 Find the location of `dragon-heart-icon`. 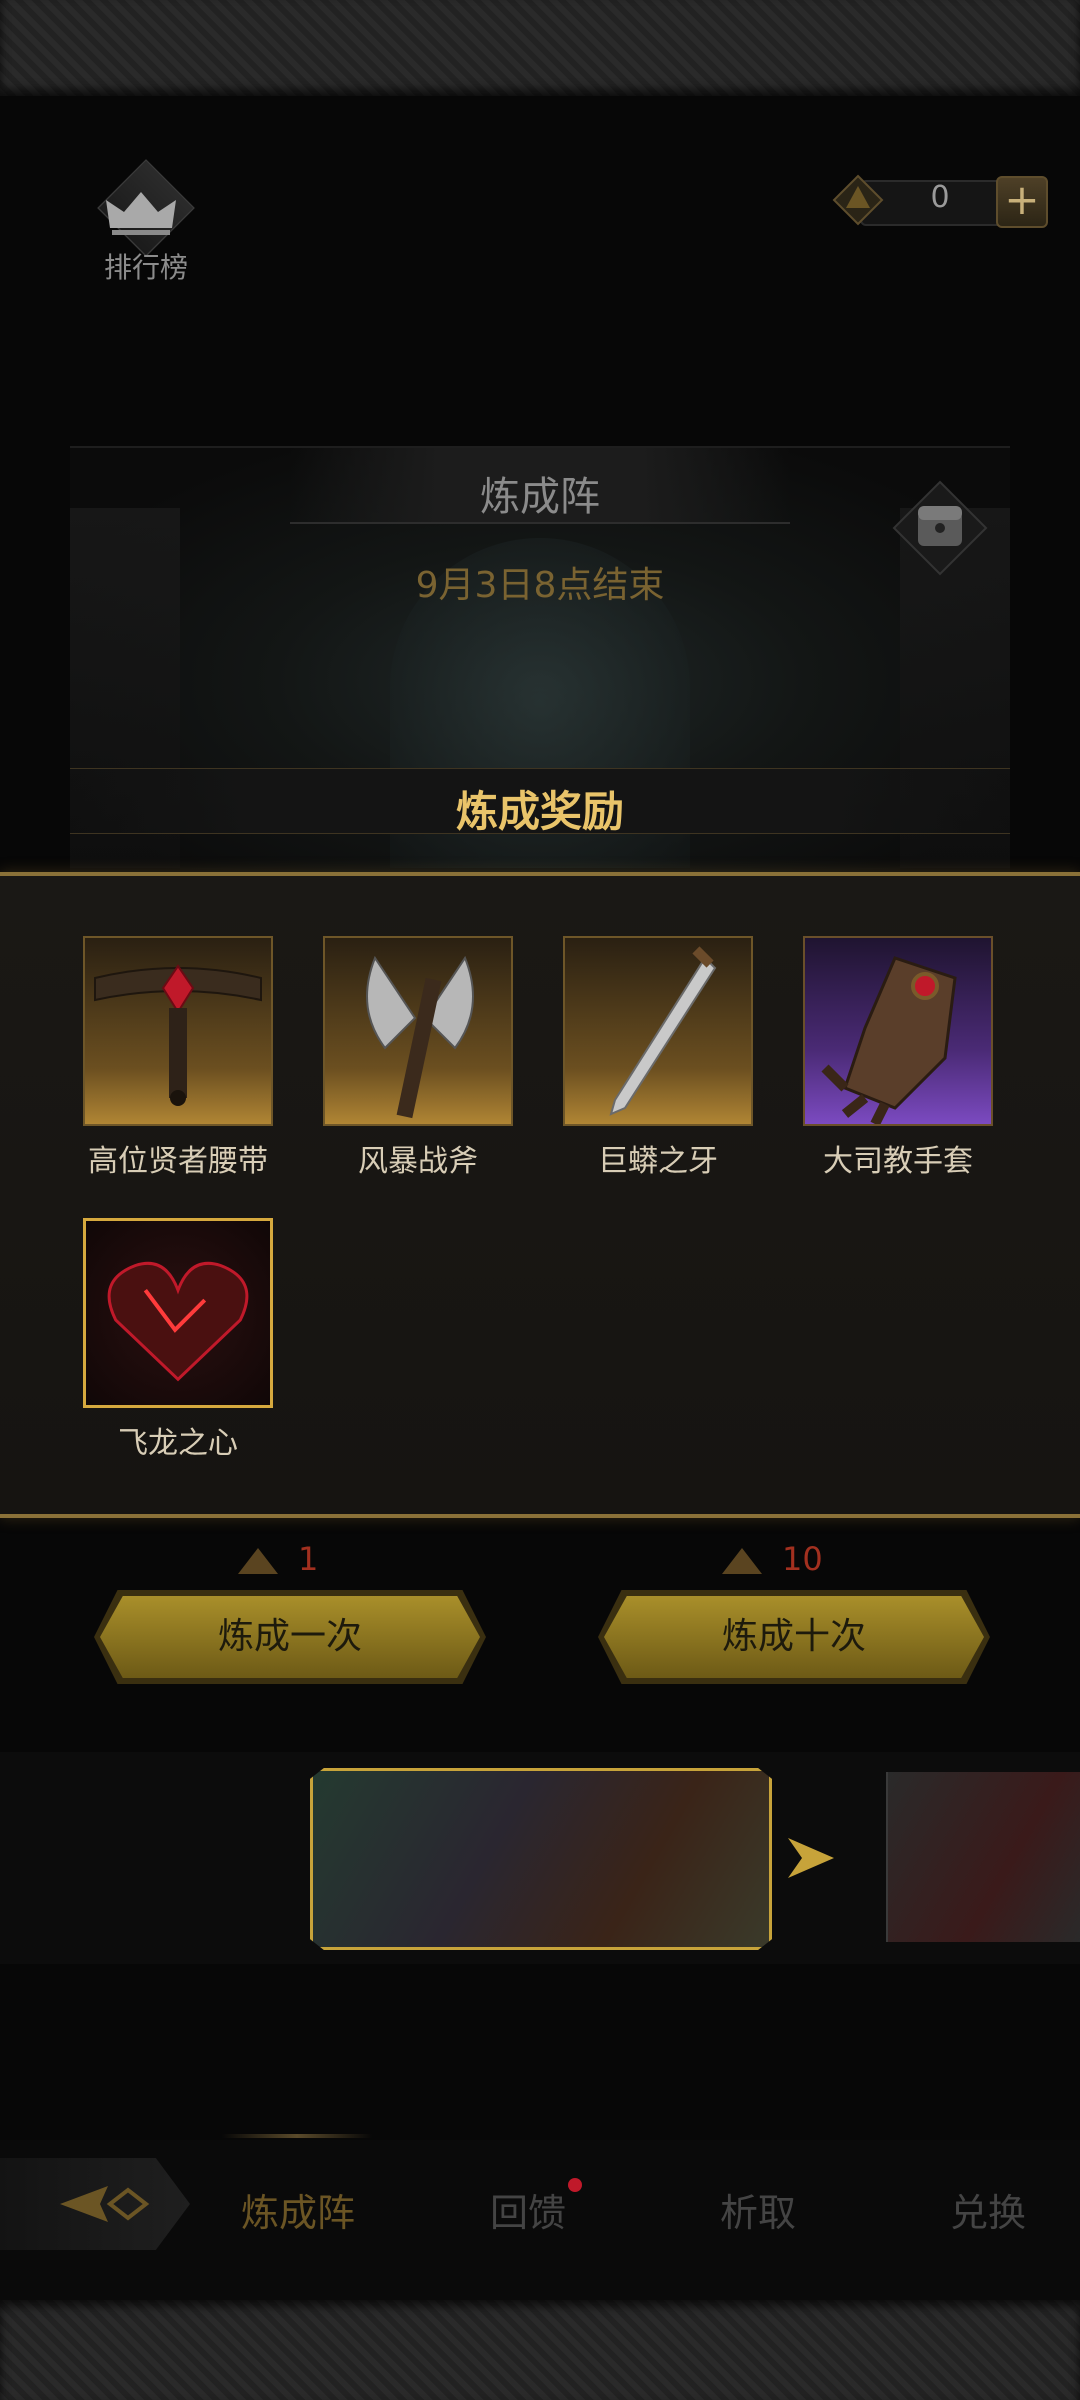

dragon-heart-icon is located at coordinates (178, 1321).